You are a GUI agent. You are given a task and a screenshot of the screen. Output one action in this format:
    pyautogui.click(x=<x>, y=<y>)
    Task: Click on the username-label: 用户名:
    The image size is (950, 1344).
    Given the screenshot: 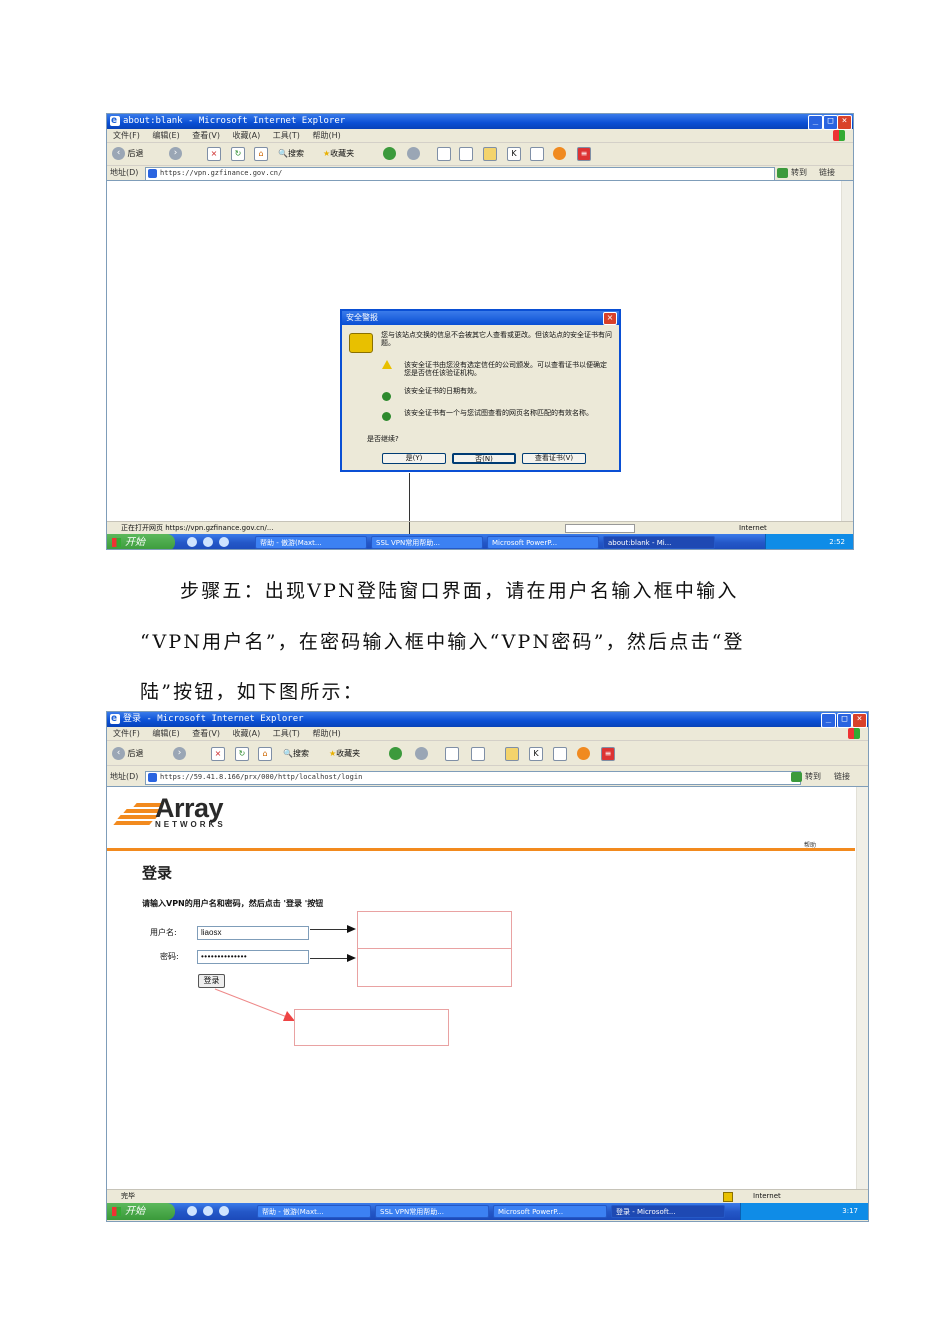 What is the action you would take?
    pyautogui.click(x=163, y=932)
    